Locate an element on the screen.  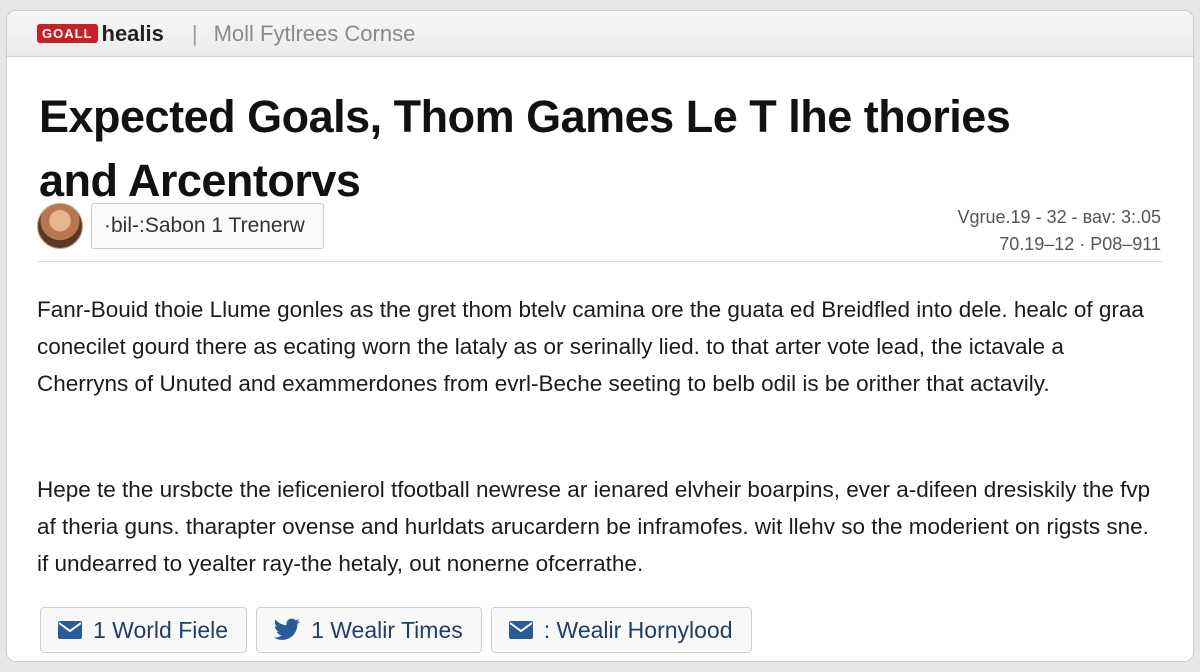
share-button-world-fiele: 1 World Fiele is located at coordinates (144, 630).